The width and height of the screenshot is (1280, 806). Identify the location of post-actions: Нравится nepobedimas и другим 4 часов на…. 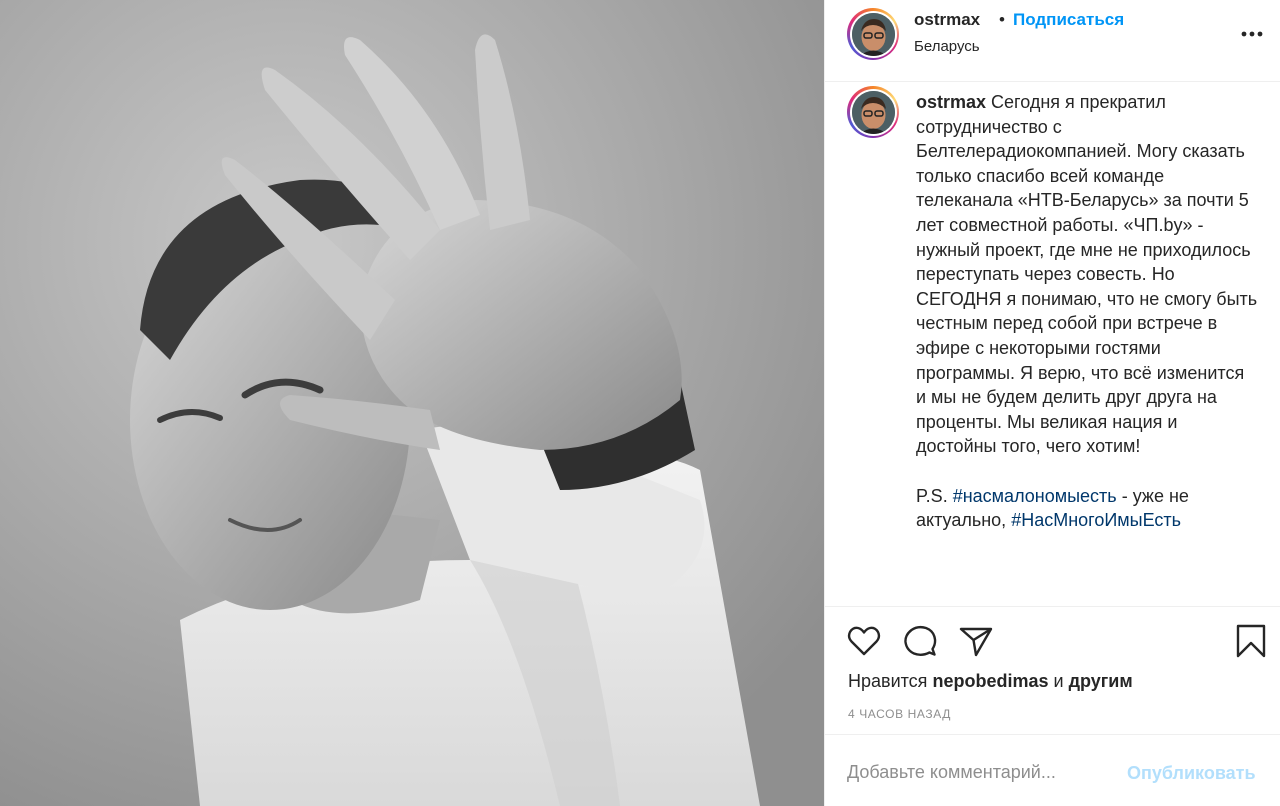
(1052, 670).